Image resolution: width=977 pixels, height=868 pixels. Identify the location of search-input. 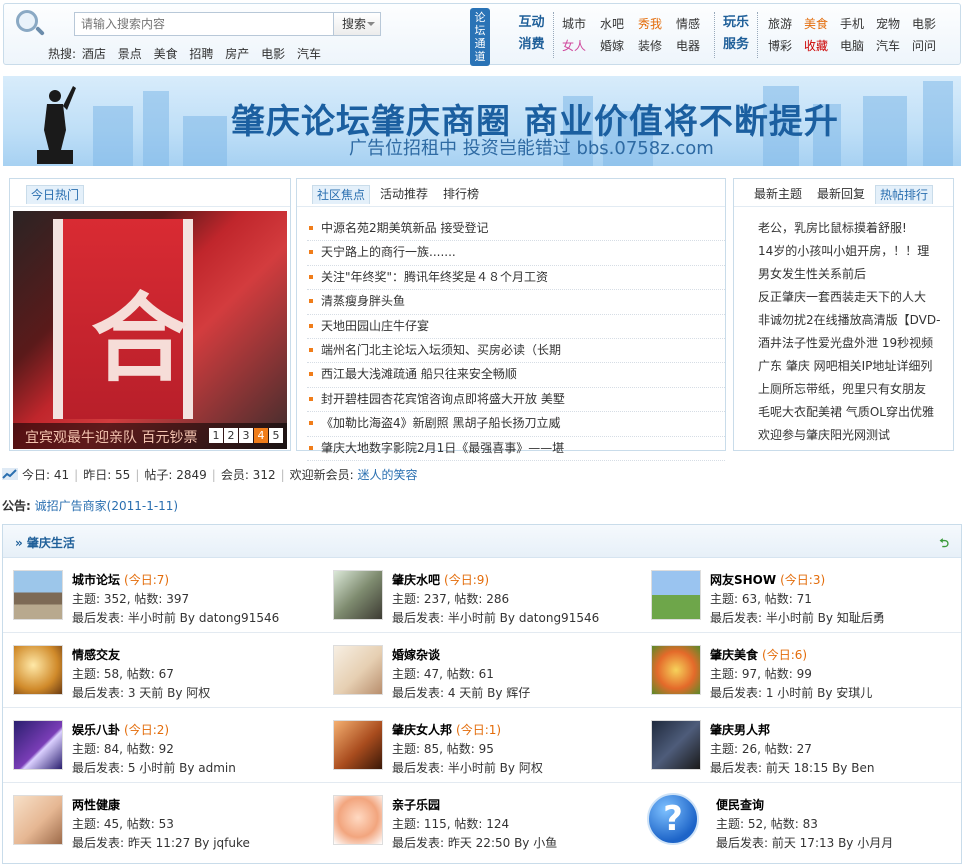
(204, 24).